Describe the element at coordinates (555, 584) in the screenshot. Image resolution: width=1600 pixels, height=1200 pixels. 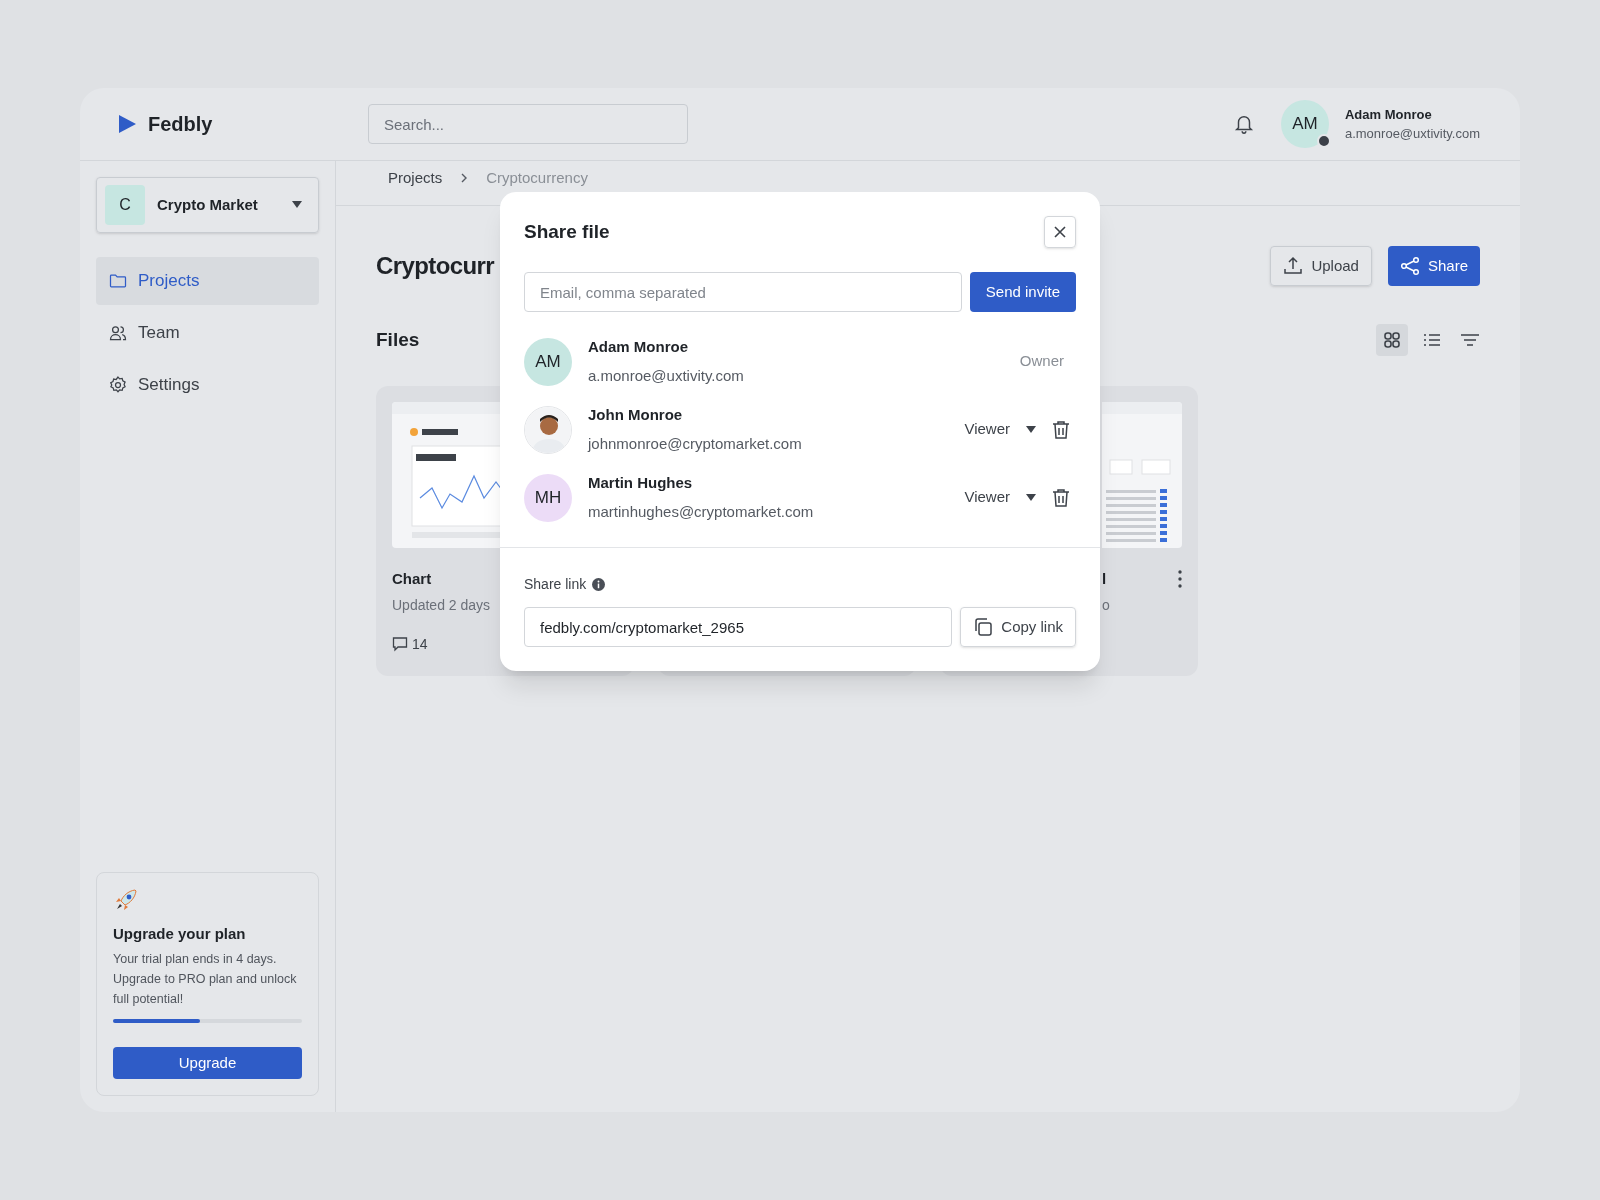
I see `share-link-label: Share link` at that location.